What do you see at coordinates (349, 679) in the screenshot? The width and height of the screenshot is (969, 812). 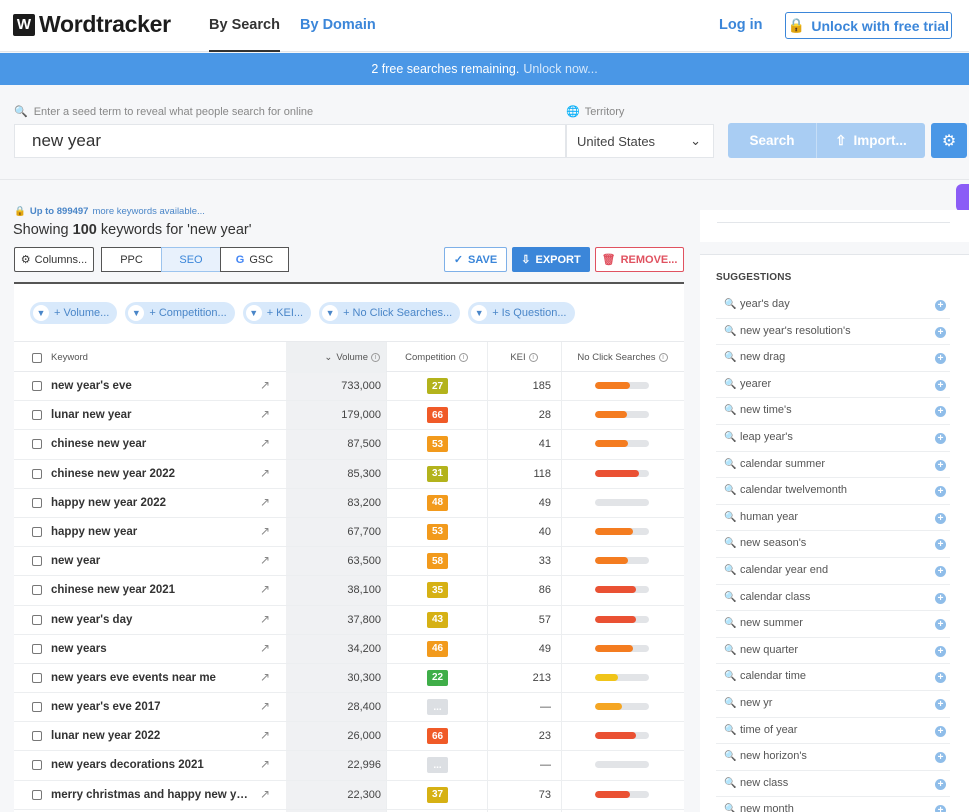 I see `table-row: new years eve events near me ↗ 30,300 22 213` at bounding box center [349, 679].